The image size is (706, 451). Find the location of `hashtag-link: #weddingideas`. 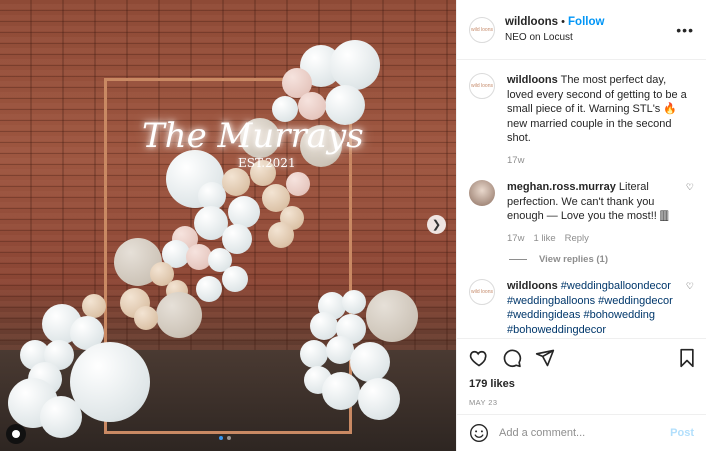

hashtag-link: #weddingideas is located at coordinates (543, 315).